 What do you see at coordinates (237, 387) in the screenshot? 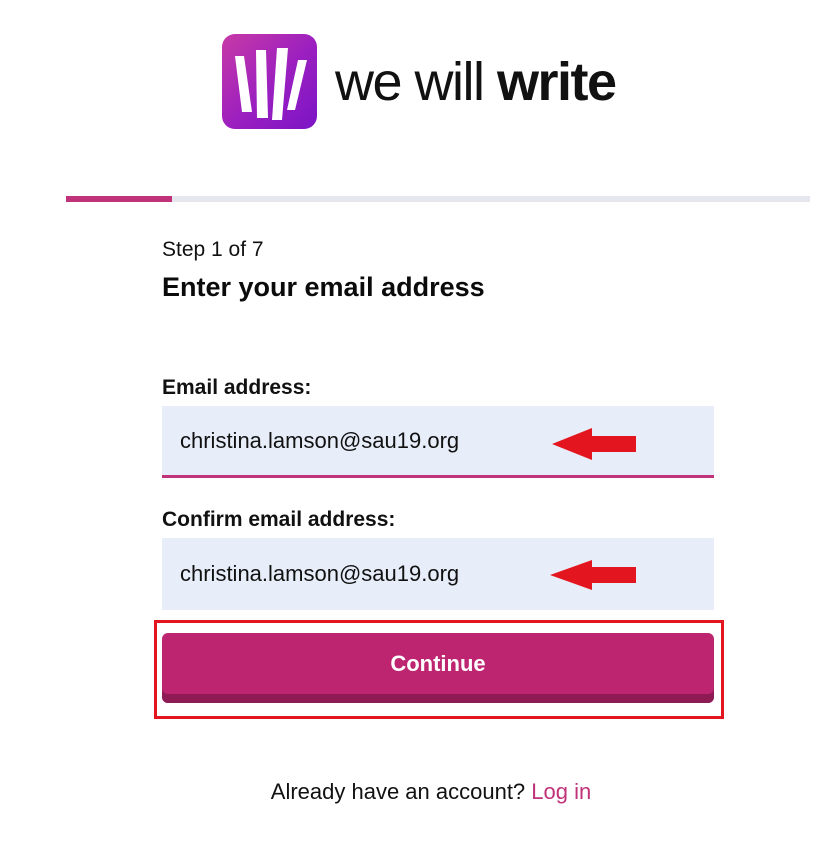
I see `email-label: Email address:` at bounding box center [237, 387].